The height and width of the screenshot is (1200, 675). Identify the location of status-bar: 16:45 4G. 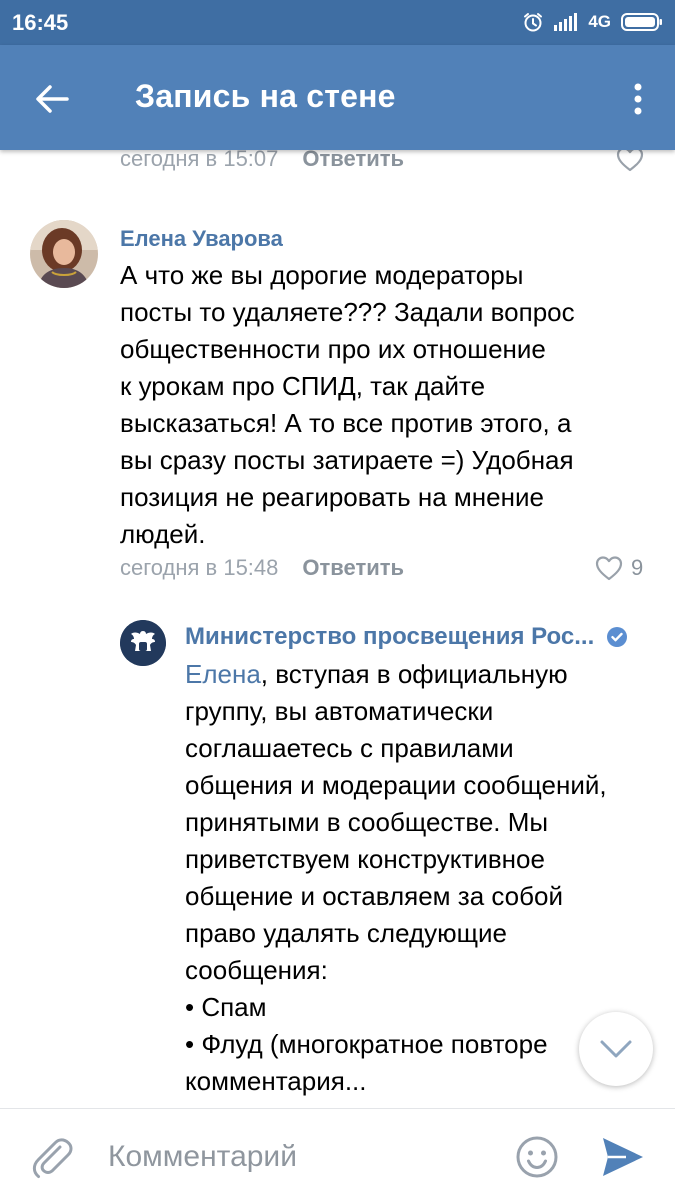
(337, 22).